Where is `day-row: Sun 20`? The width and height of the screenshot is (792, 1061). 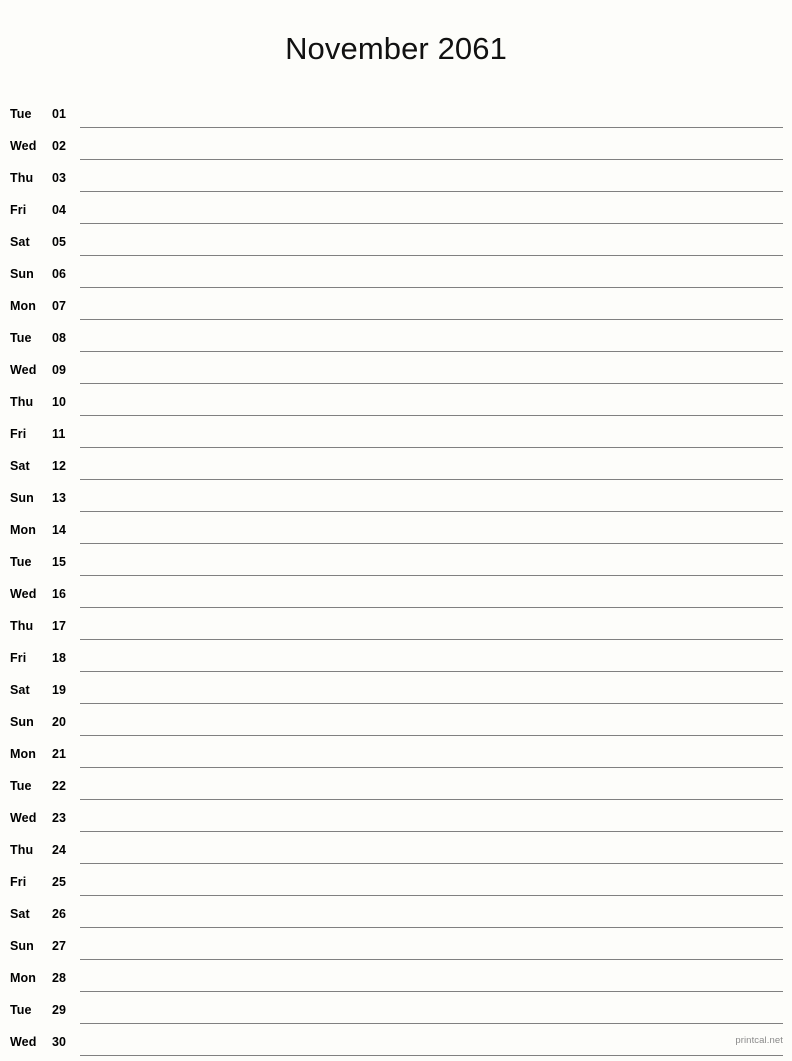
day-row: Sun 20 is located at coordinates (396, 725).